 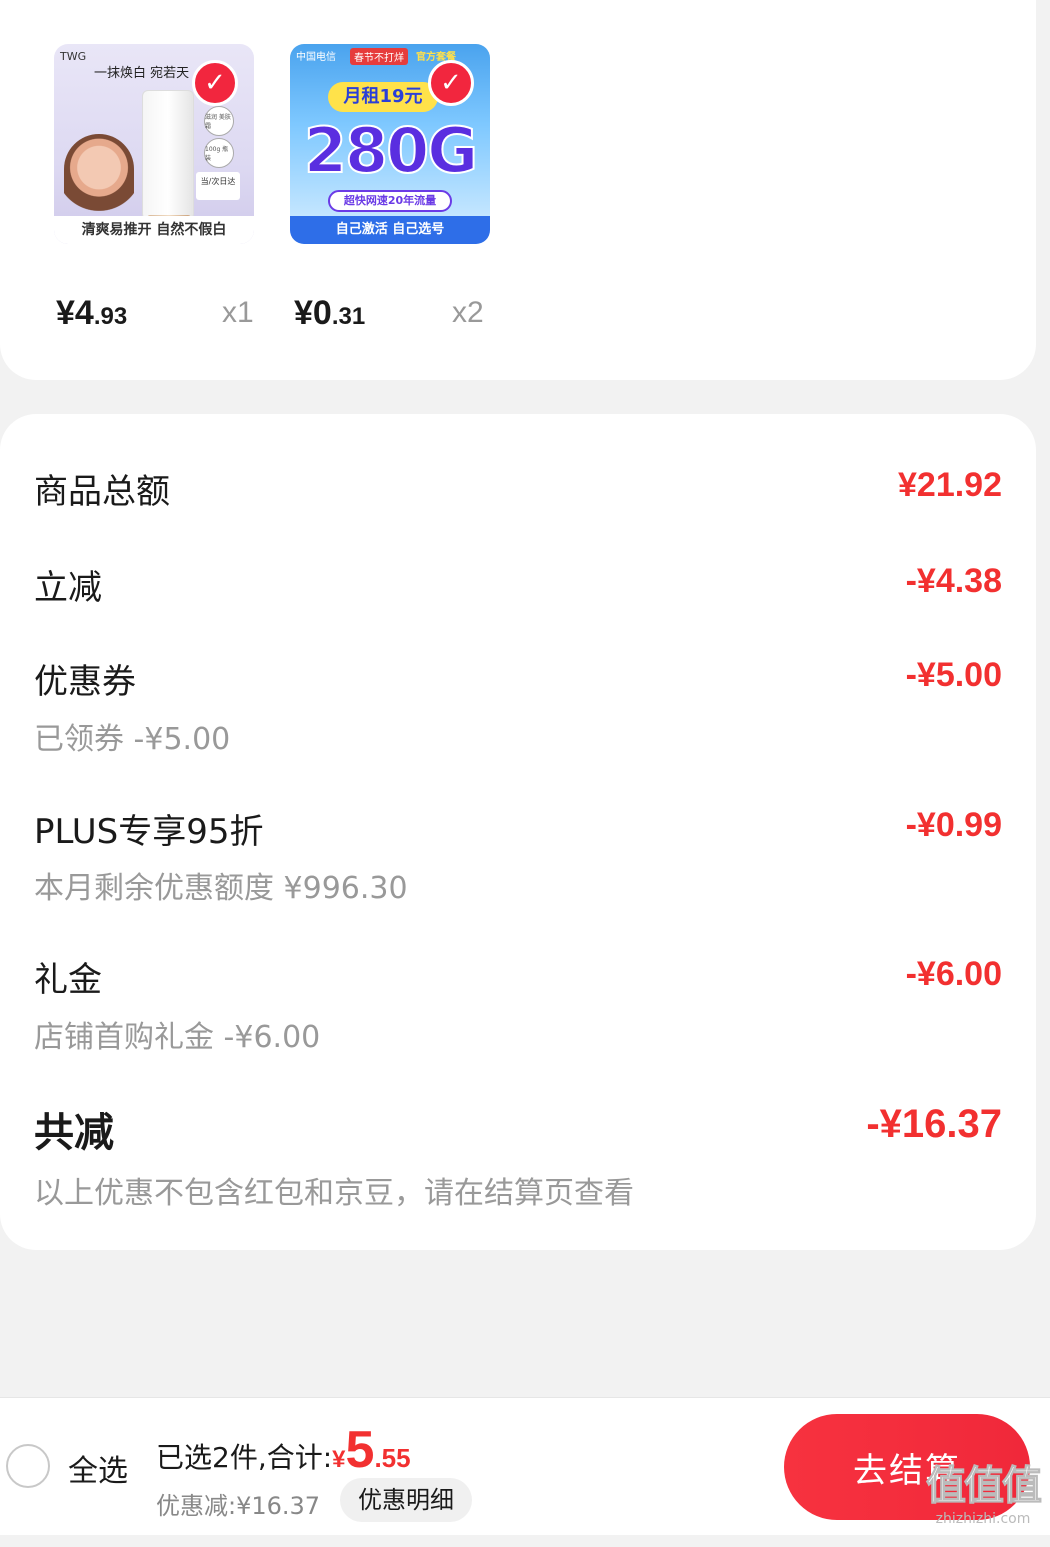 I want to click on plus-discount-value: -¥0.99, so click(x=953, y=825).